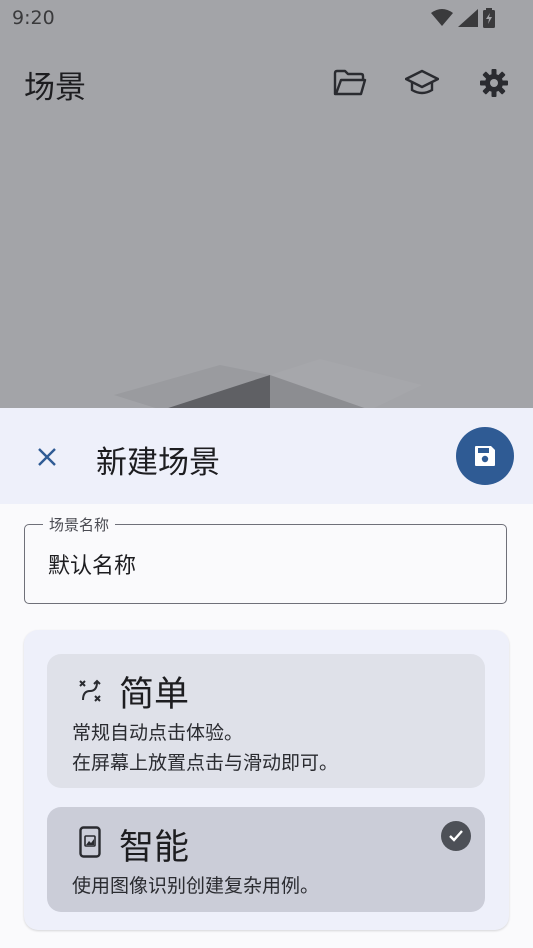 The image size is (533, 948). Describe the element at coordinates (266, 721) in the screenshot. I see `option-simple: 简单 常规自动点击体验。 在屏幕上放置点击与滑动即可。` at that location.